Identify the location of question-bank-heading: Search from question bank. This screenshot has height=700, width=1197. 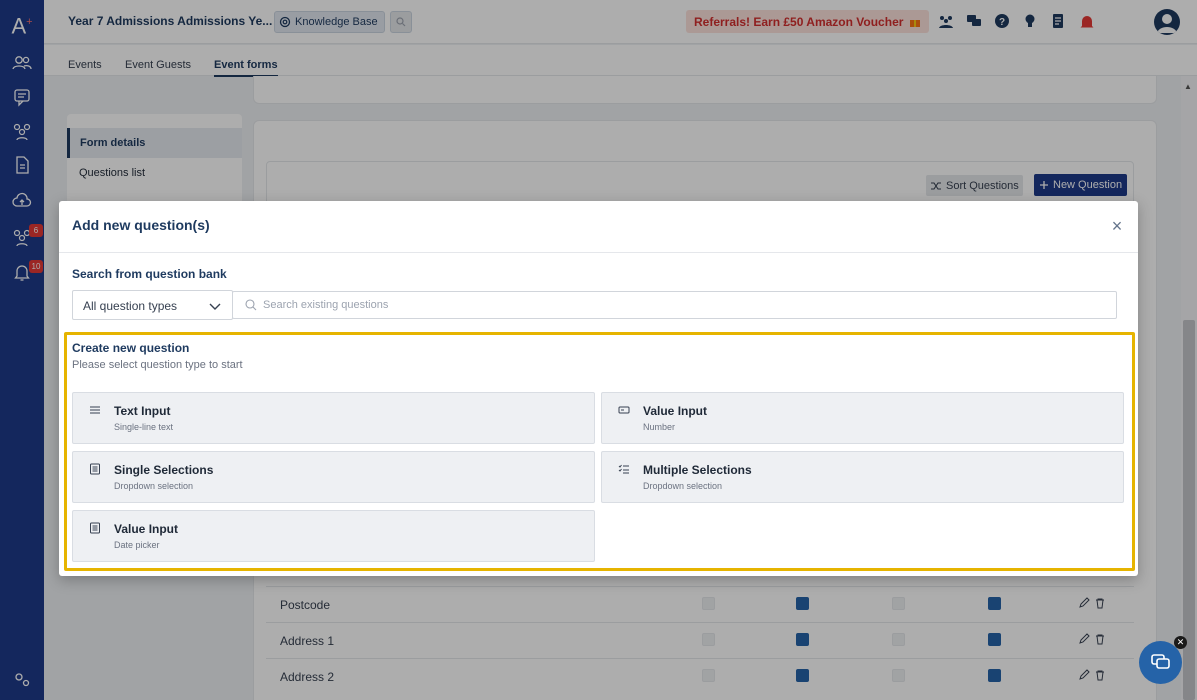
(149, 274).